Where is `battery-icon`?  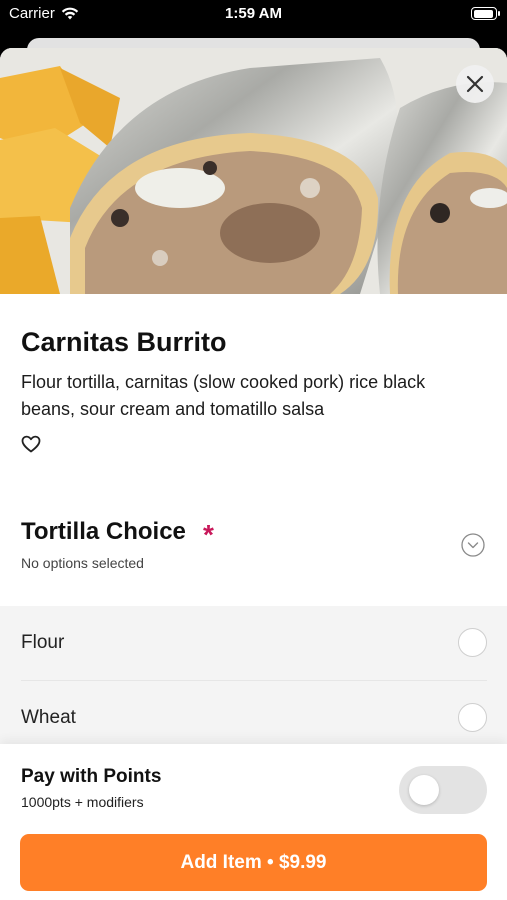
battery-icon is located at coordinates (485, 13).